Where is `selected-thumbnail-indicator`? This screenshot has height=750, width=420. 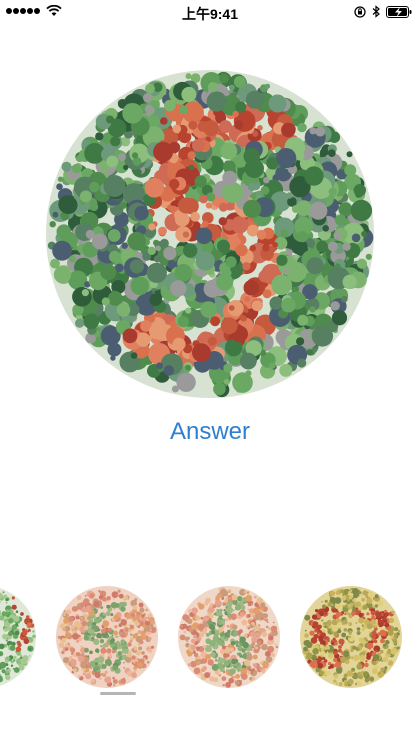
selected-thumbnail-indicator is located at coordinates (118, 693).